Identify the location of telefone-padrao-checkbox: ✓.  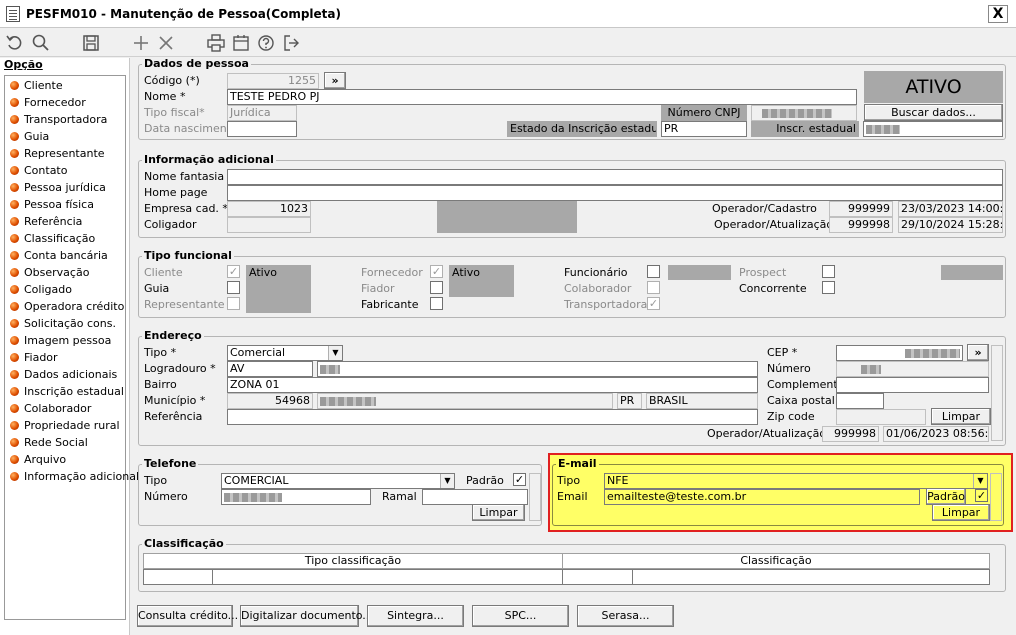
(519, 479).